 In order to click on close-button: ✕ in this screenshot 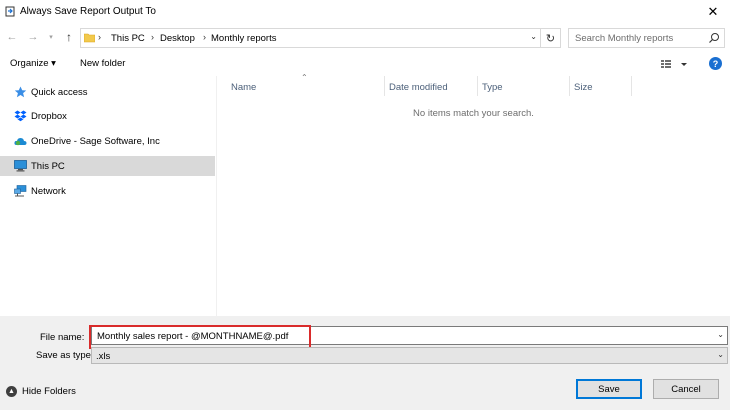, I will do `click(713, 12)`.